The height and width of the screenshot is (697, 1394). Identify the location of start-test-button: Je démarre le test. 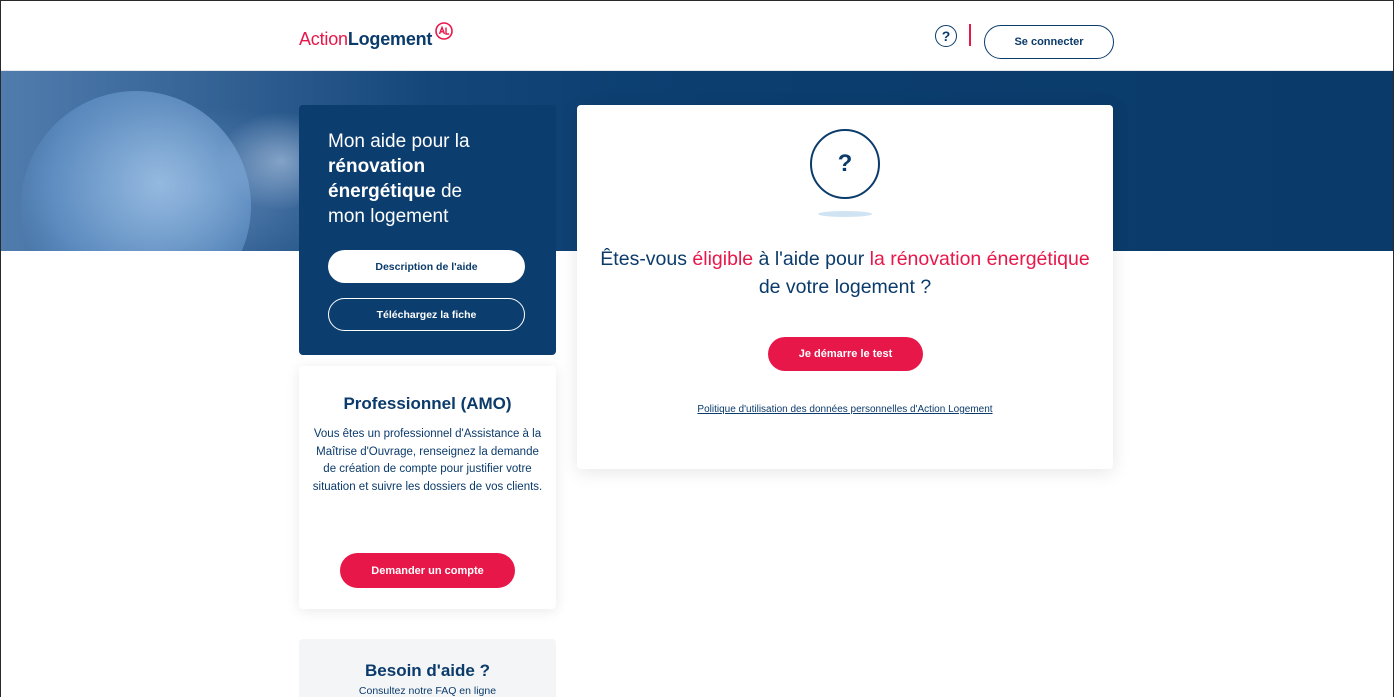
(845, 354).